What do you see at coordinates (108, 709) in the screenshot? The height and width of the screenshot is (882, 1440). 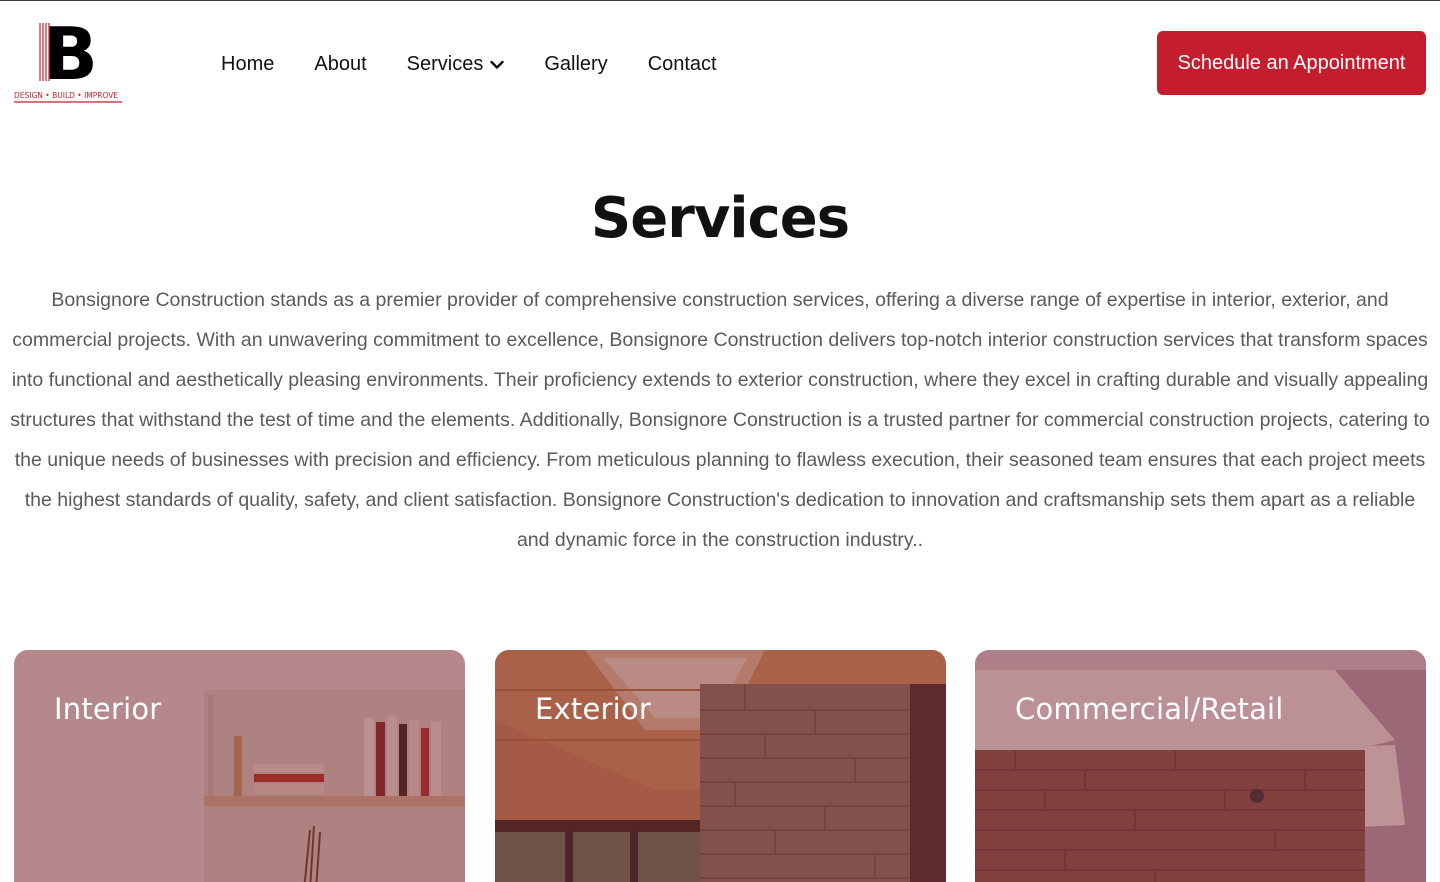 I see `card-title-interior: Interior` at bounding box center [108, 709].